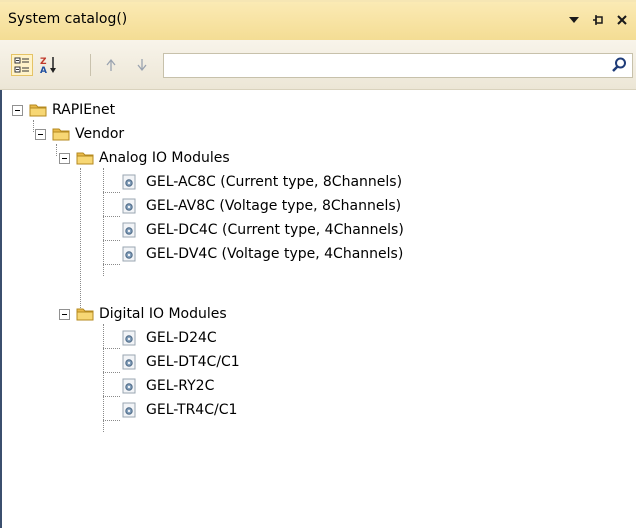  I want to click on arrow-down-icon, so click(142, 65).